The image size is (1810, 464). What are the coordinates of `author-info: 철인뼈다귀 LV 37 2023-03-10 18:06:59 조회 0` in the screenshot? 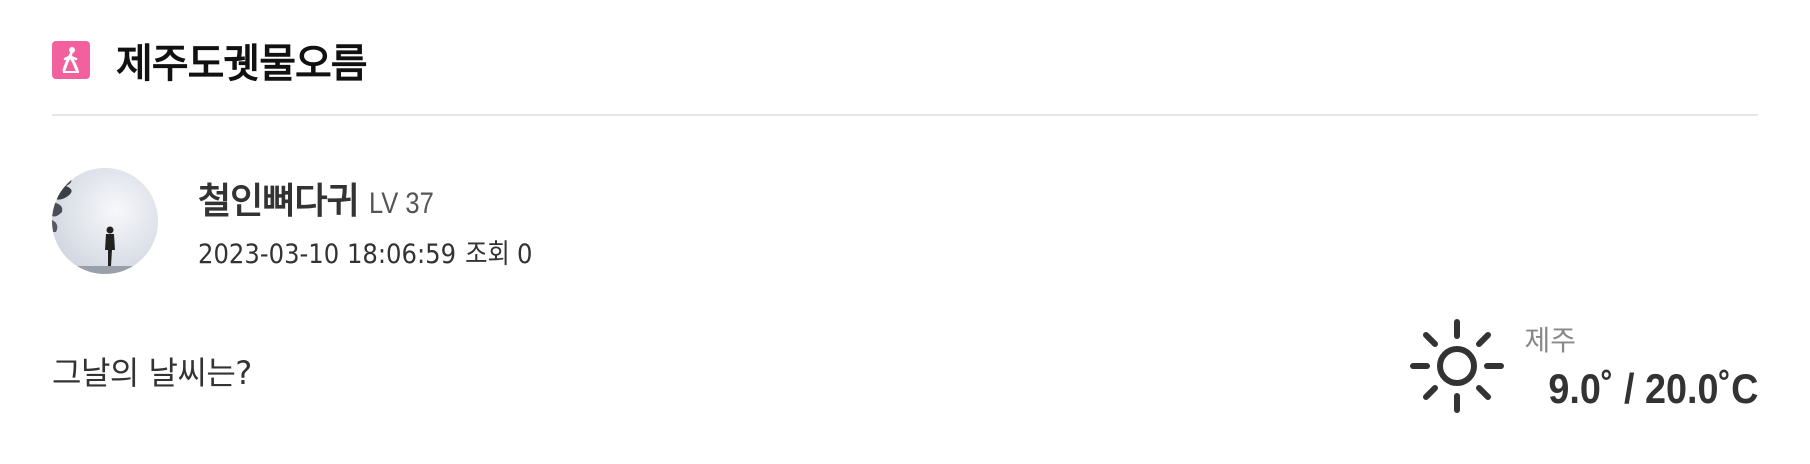 It's located at (384, 221).